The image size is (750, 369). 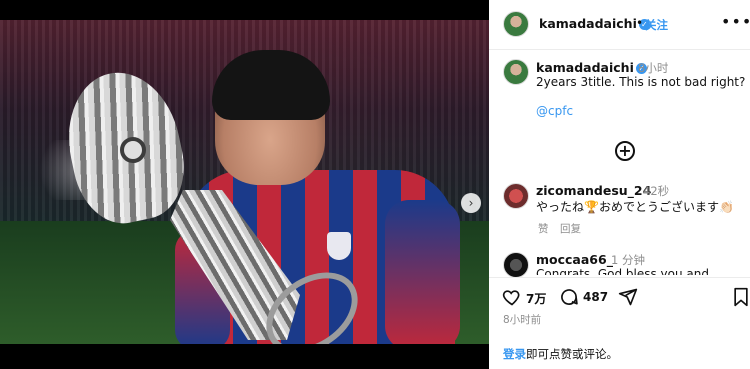 What do you see at coordinates (572, 354) in the screenshot?
I see `login-prompt-text: 即可点赞或评论。` at bounding box center [572, 354].